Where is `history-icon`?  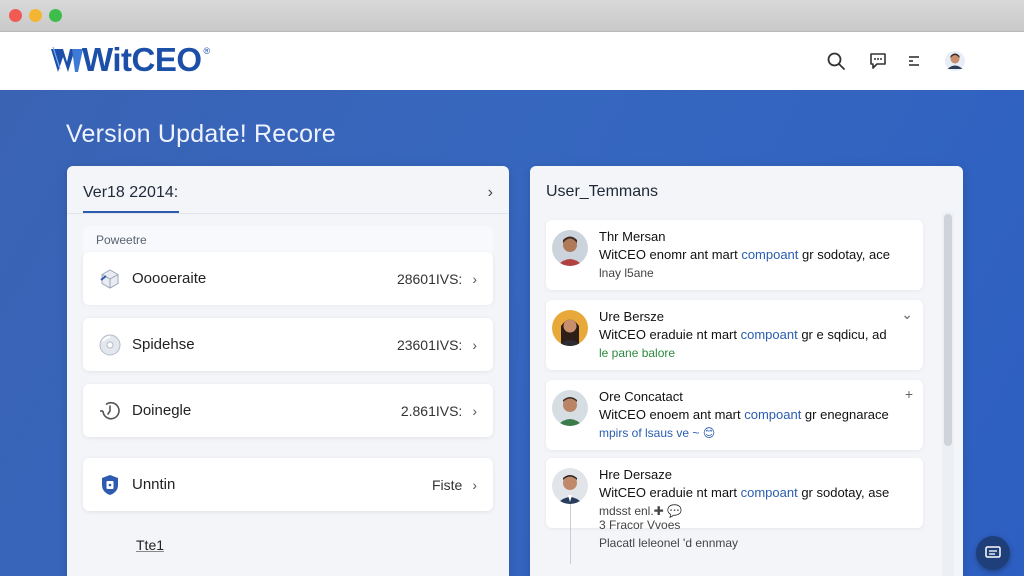 history-icon is located at coordinates (110, 411).